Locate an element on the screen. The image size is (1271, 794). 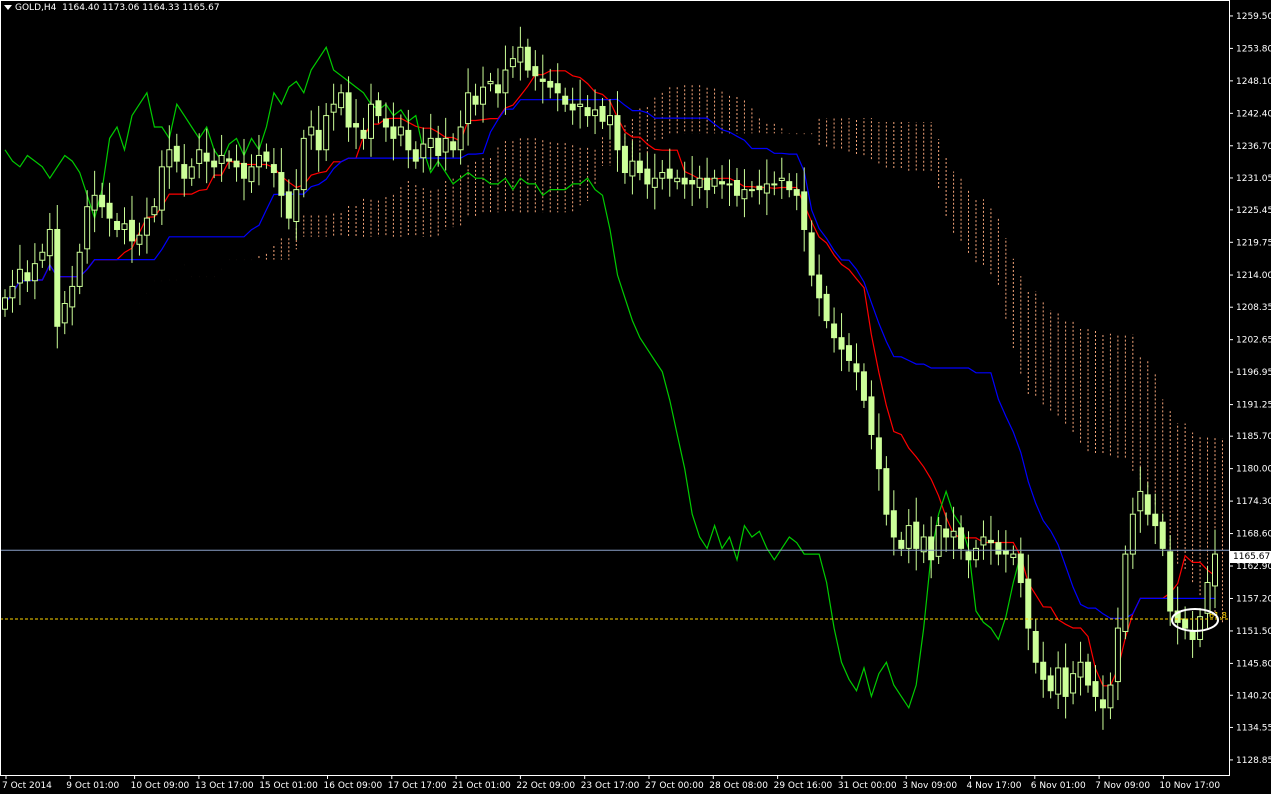
price-tick-label: 1196.95 is located at coordinates (1253, 373).